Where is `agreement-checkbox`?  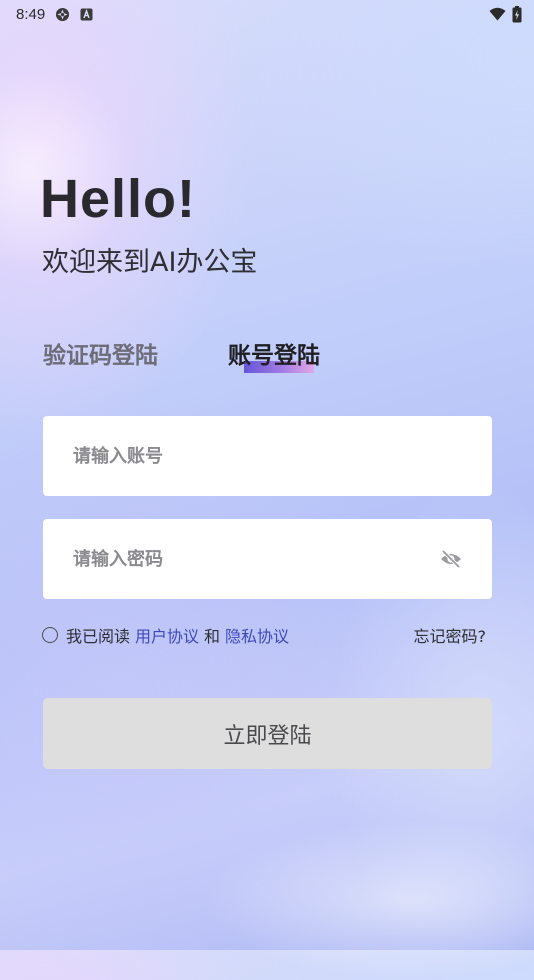 agreement-checkbox is located at coordinates (50, 635).